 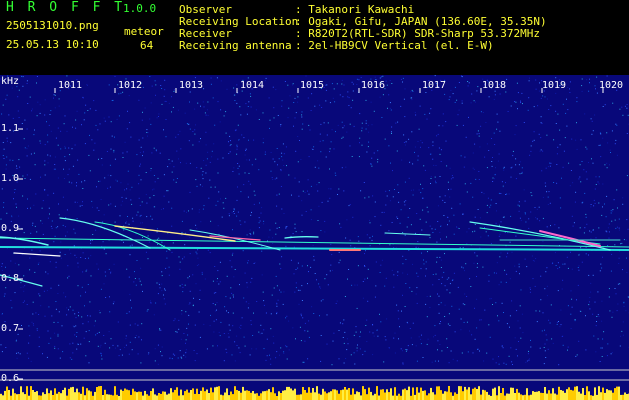 I want to click on time-tick-label: 1020, so click(x=611, y=85).